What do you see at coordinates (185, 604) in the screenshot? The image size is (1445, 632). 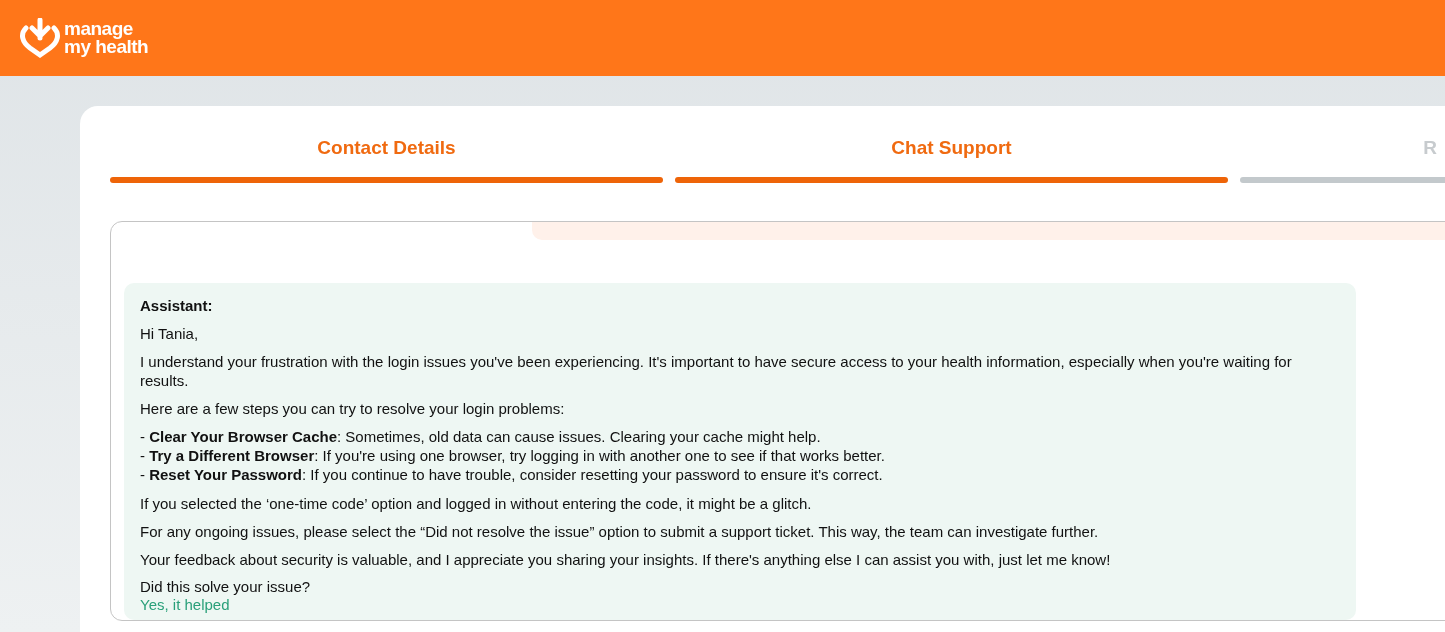 I see `answer-link: Yes, it helped` at bounding box center [185, 604].